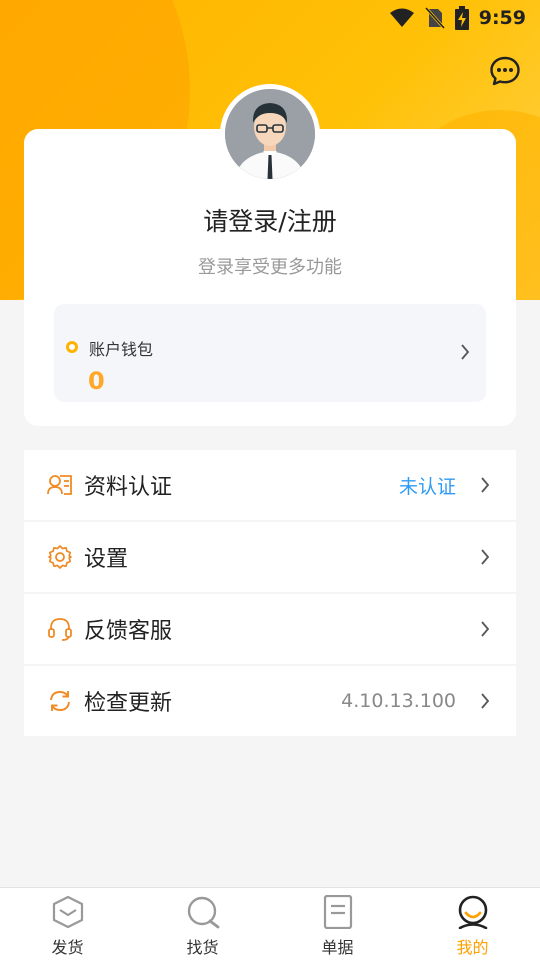  Describe the element at coordinates (473, 912) in the screenshot. I see `user-icon` at that location.